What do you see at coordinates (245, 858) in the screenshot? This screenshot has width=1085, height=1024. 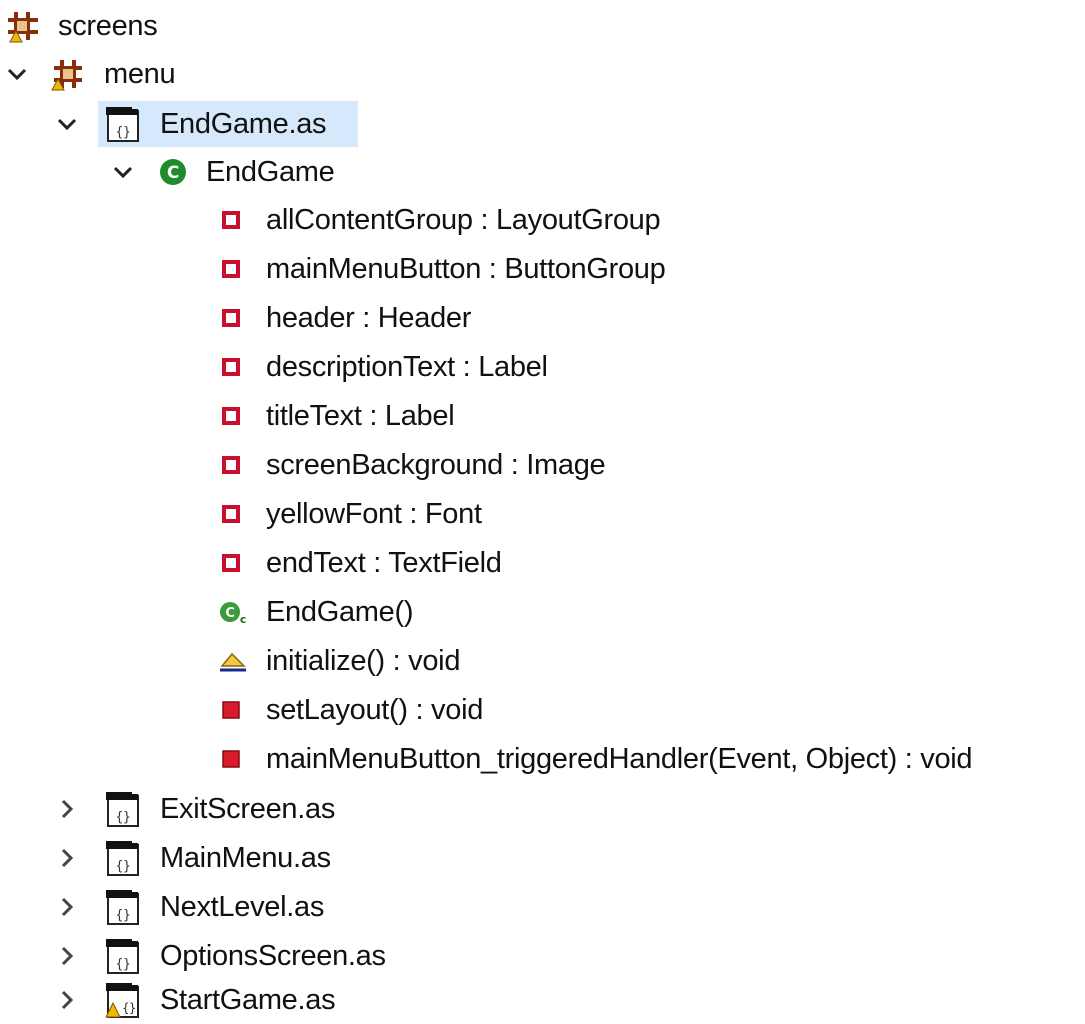 I see `file-label: MainMenu.as` at bounding box center [245, 858].